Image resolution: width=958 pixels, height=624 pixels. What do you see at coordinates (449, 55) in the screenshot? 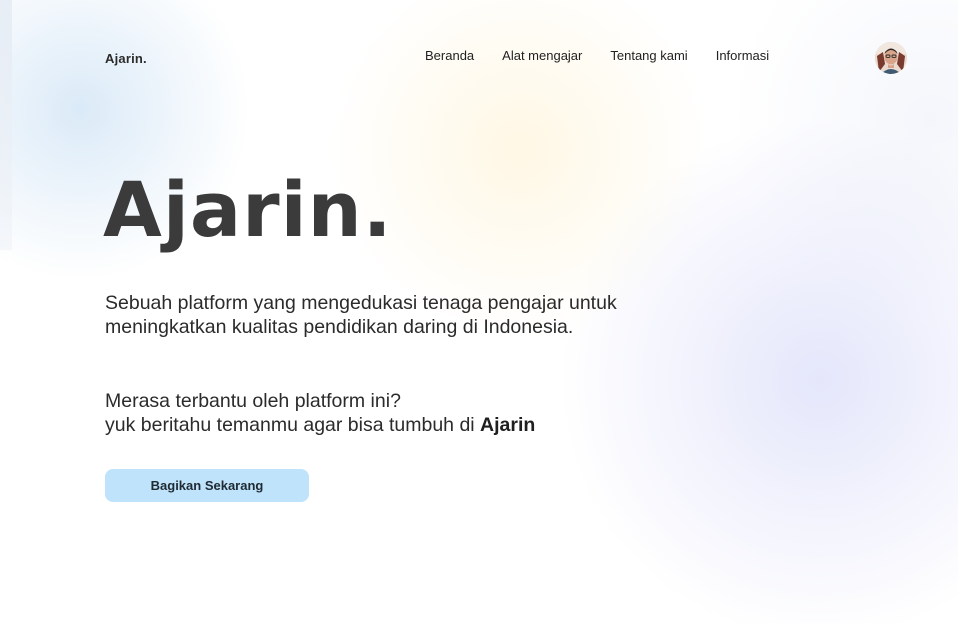
I see `nav-link-beranda: Beranda` at bounding box center [449, 55].